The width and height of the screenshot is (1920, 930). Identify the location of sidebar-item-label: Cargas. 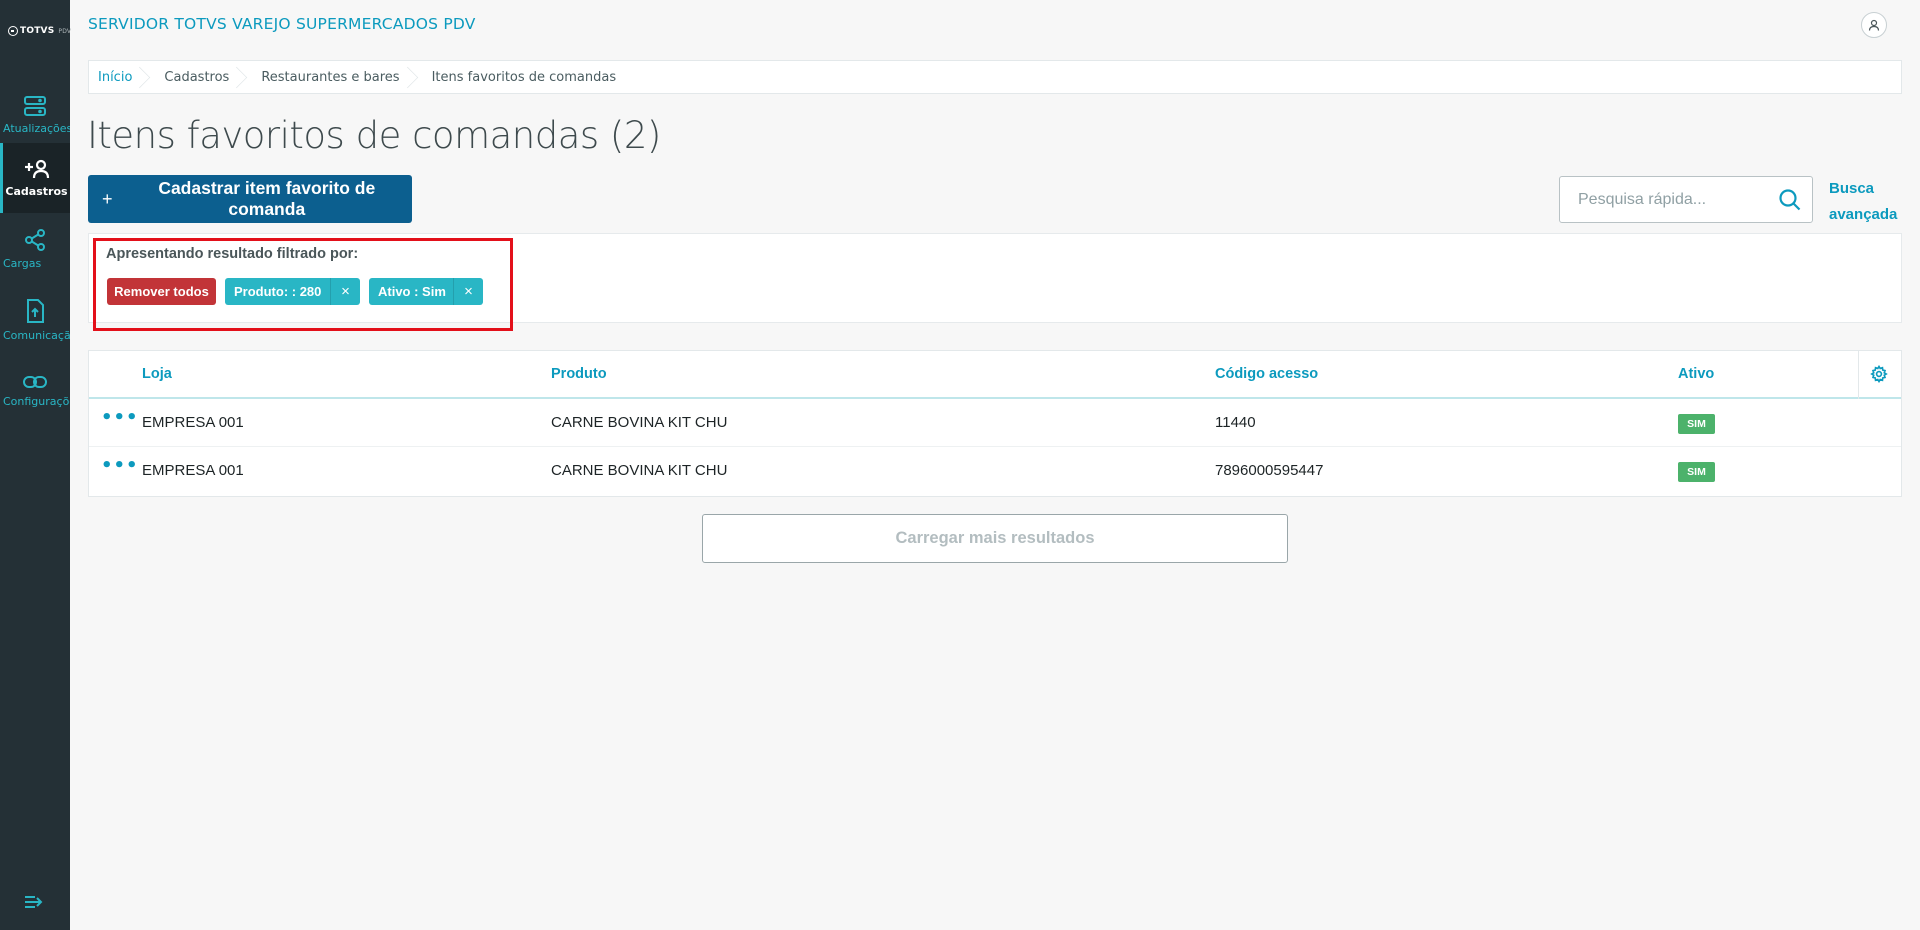
(22, 263).